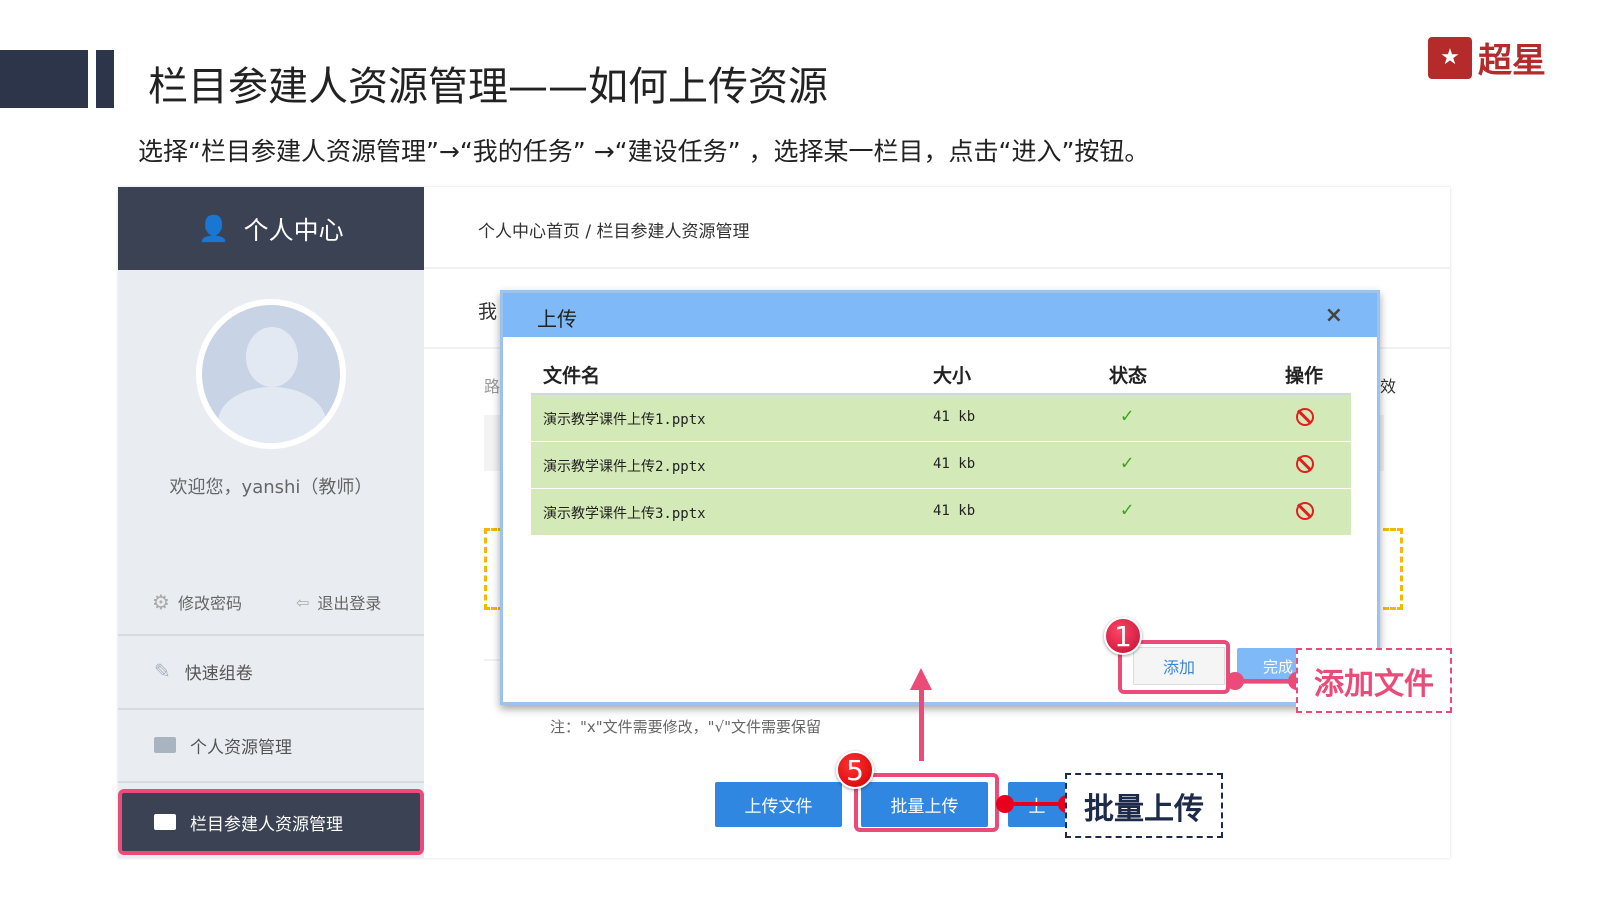  I want to click on logo-text: 超星, so click(1512, 61).